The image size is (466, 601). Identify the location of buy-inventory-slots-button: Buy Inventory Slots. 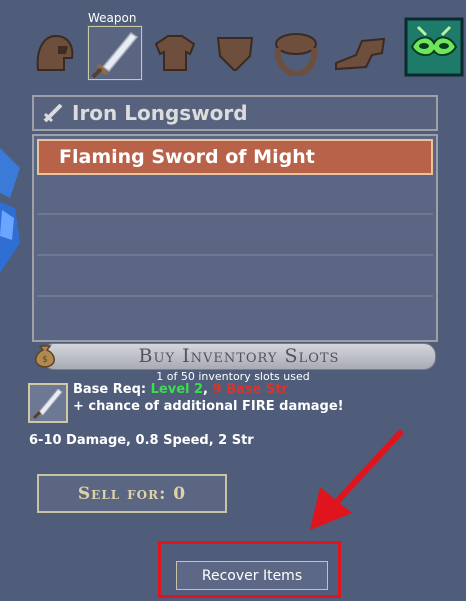
(239, 356).